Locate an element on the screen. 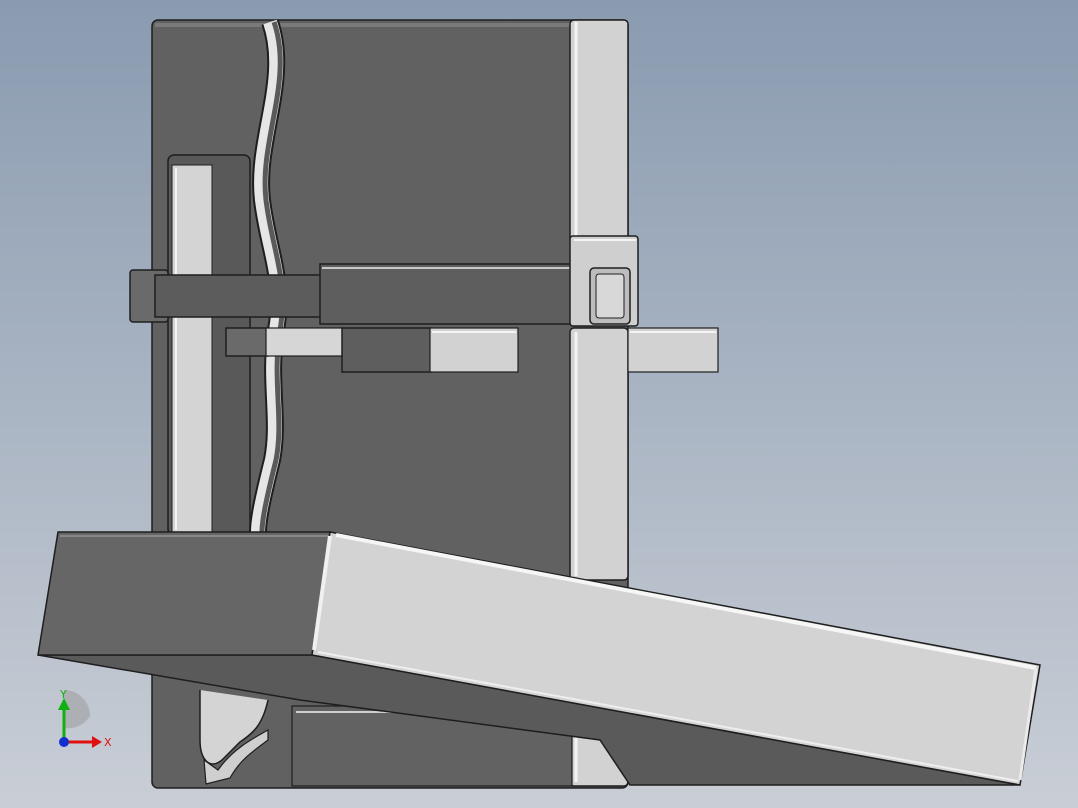  y-axis-label: Y is located at coordinates (63, 694).